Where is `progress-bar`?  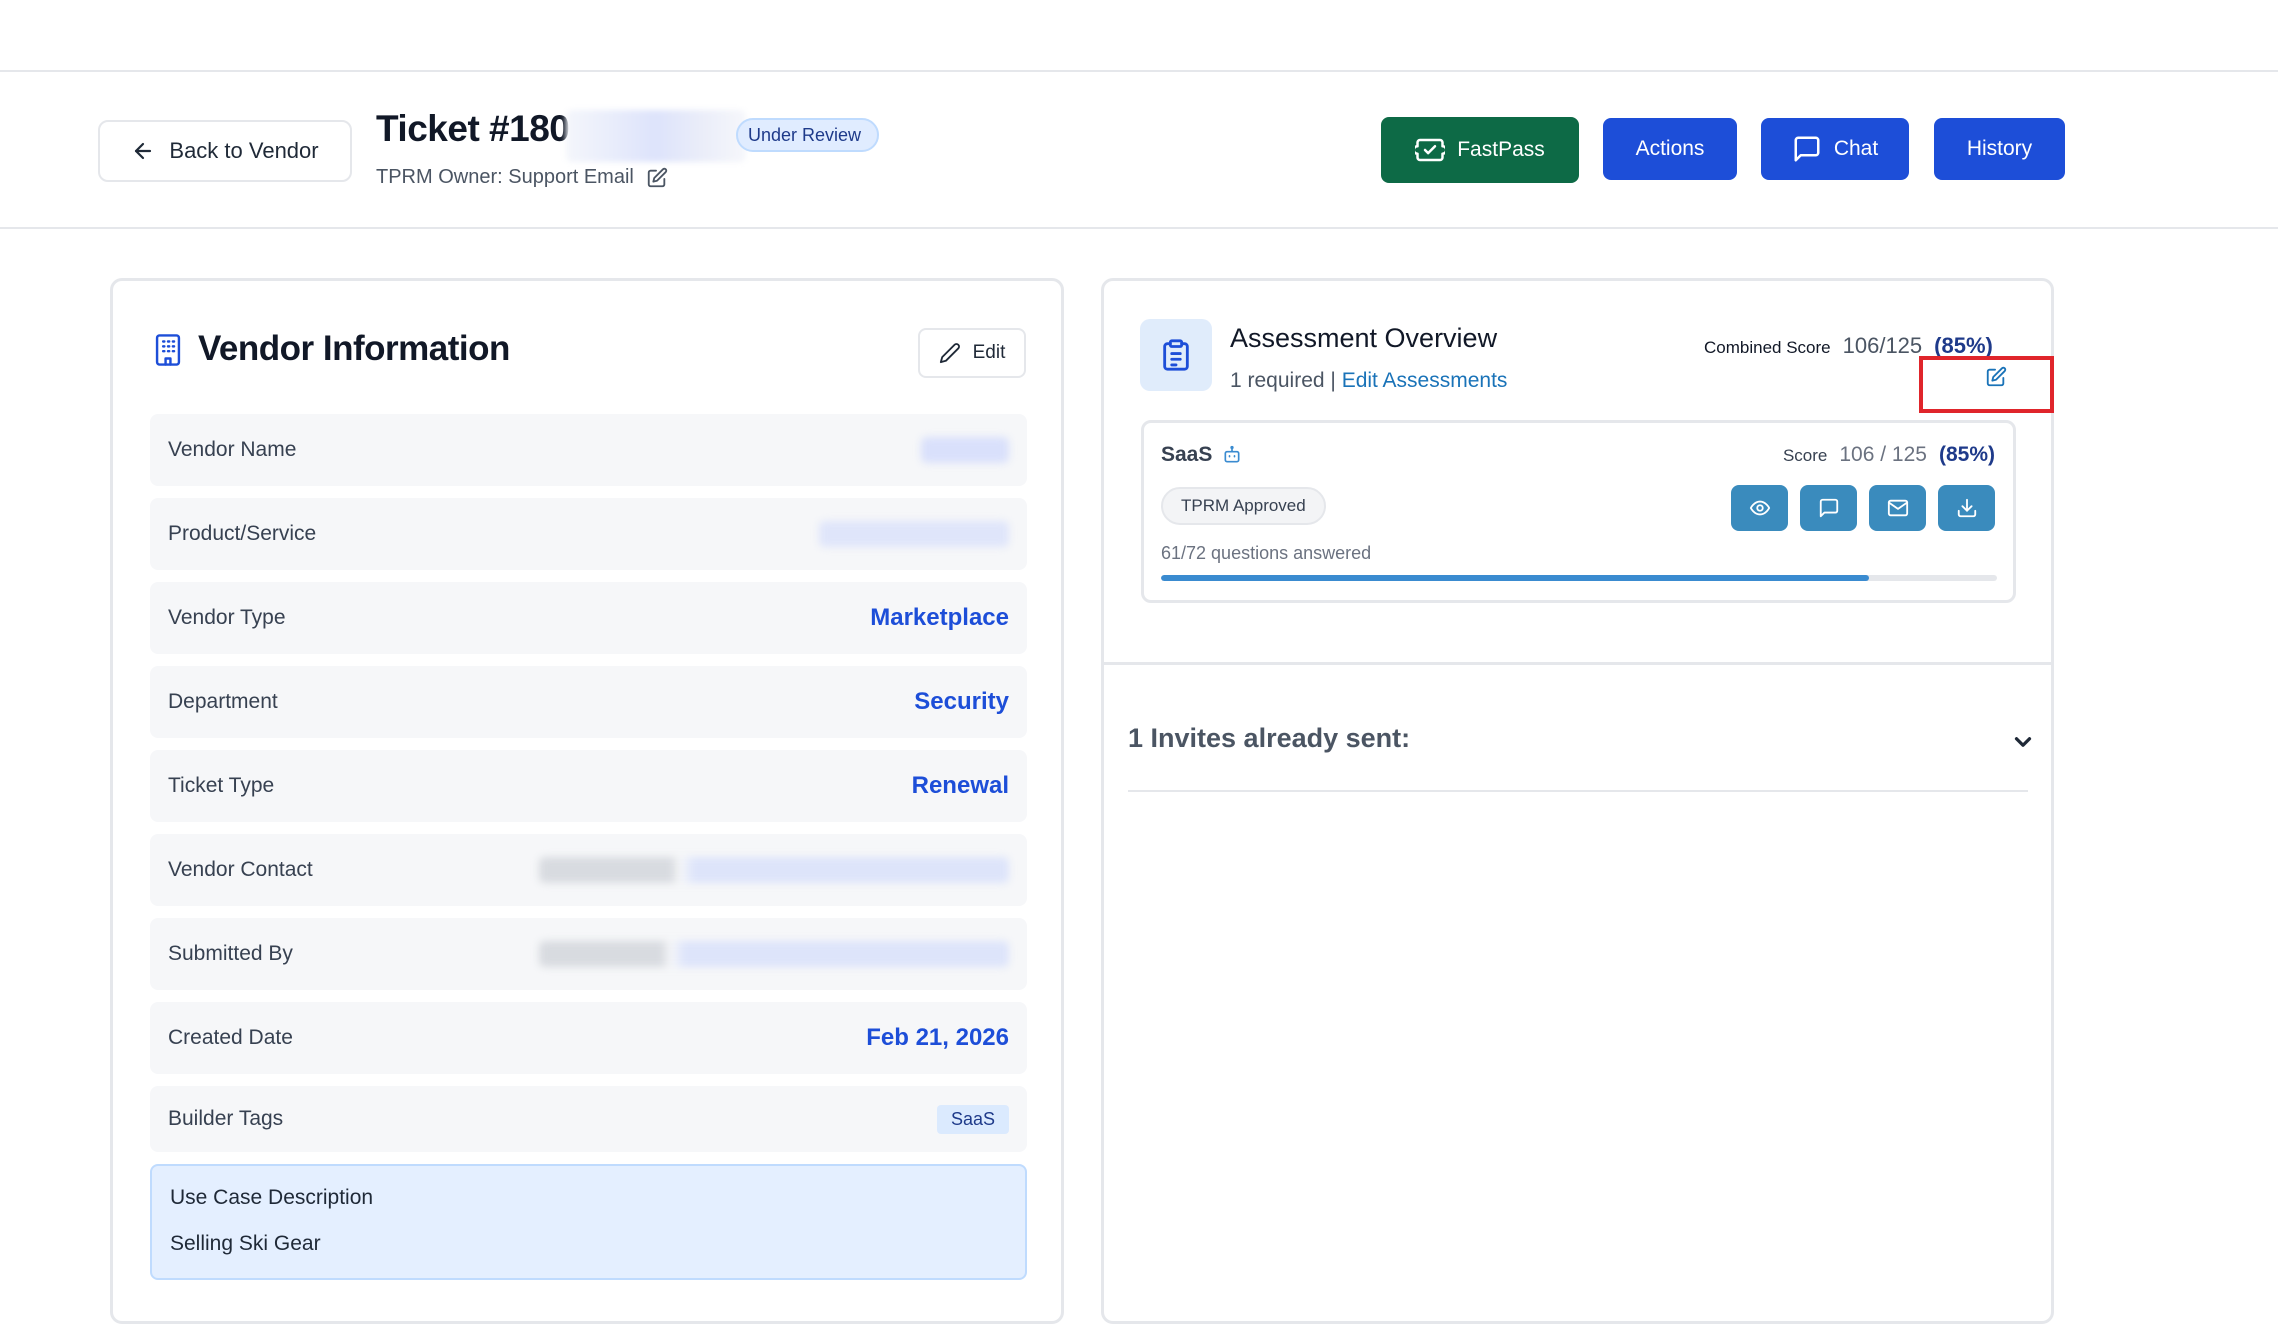
progress-bar is located at coordinates (1579, 578).